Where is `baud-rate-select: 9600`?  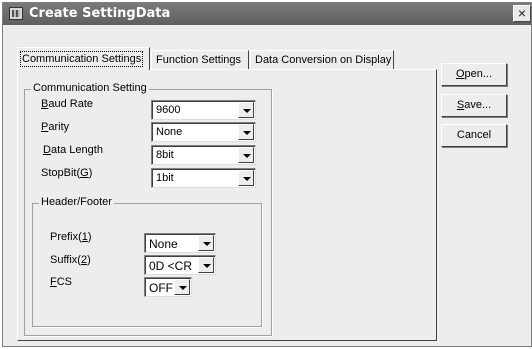
baud-rate-select: 9600 is located at coordinates (203, 110).